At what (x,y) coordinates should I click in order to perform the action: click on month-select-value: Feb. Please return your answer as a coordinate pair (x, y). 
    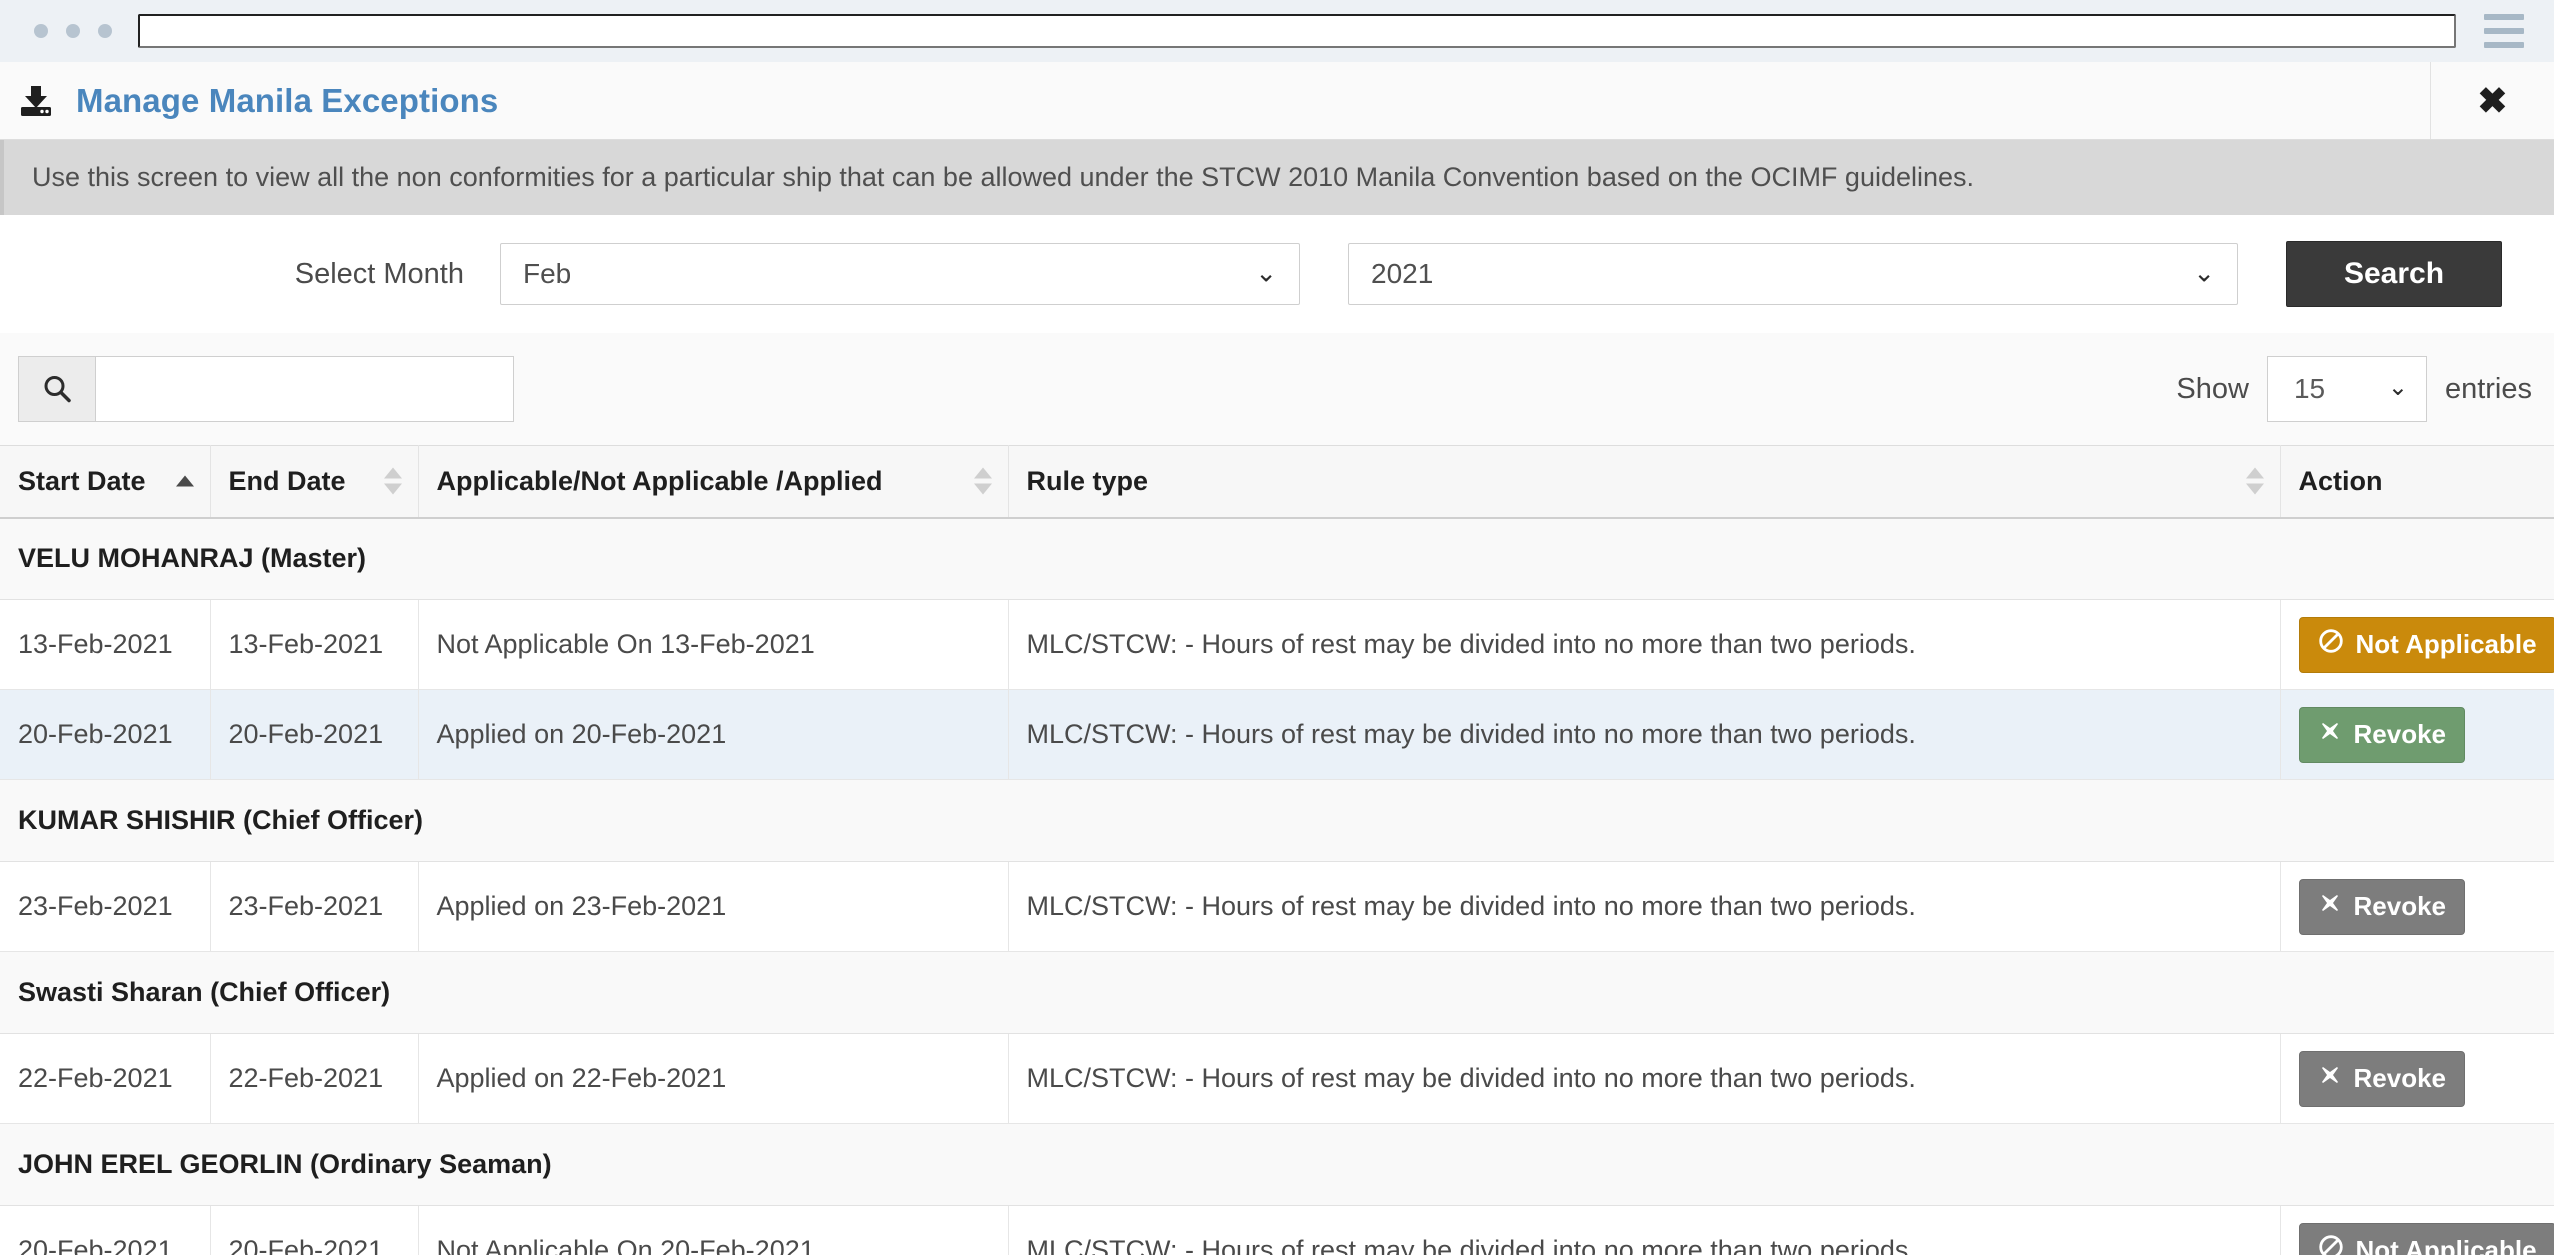
    Looking at the image, I should click on (547, 273).